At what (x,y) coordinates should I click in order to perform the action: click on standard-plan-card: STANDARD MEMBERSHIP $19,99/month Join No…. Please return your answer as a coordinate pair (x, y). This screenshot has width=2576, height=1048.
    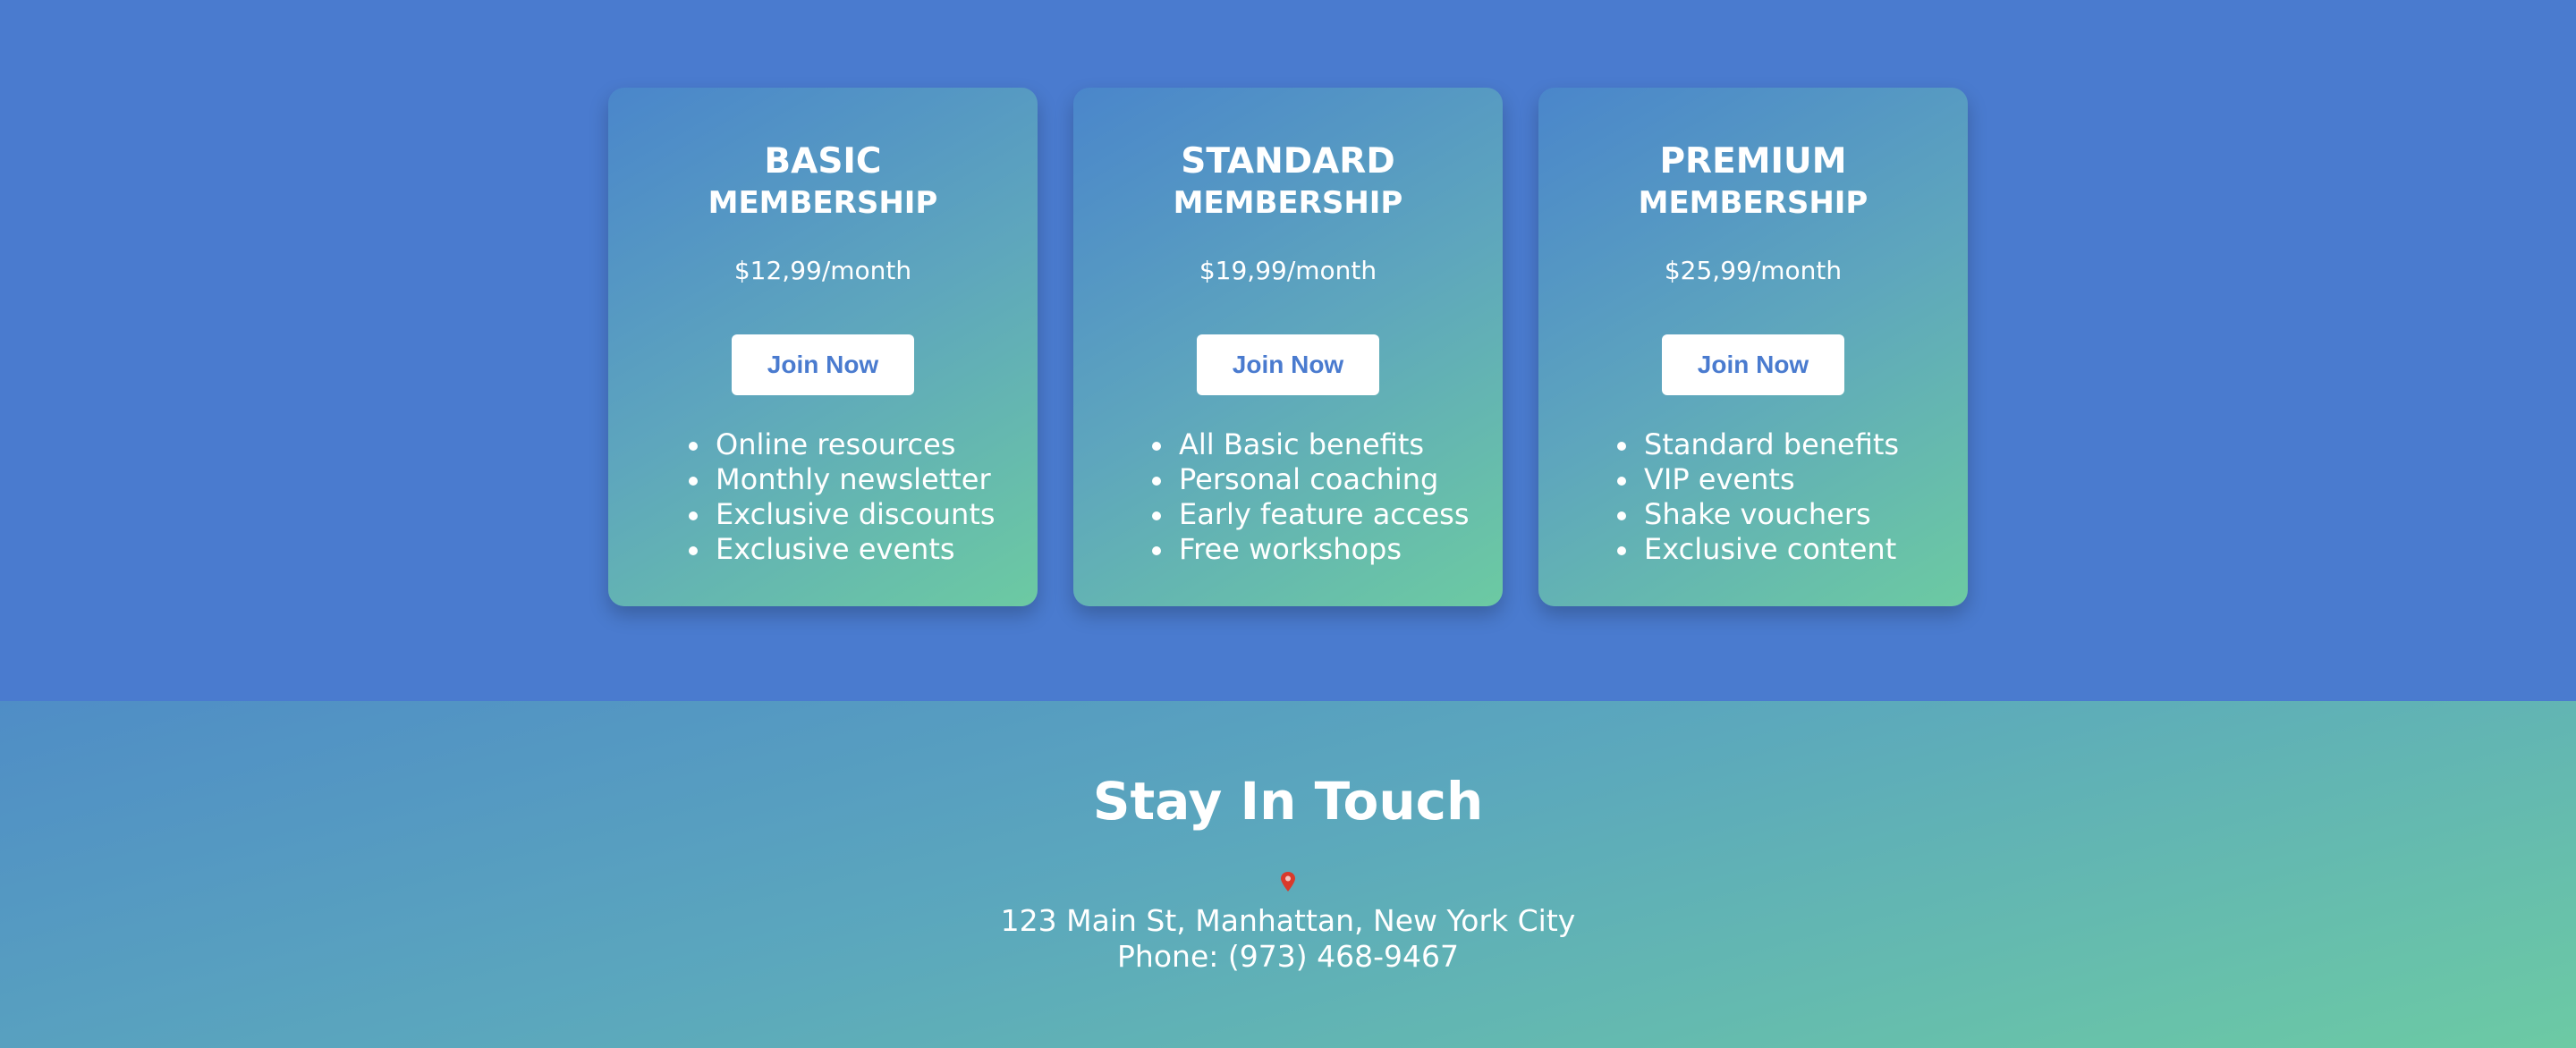
    Looking at the image, I should click on (1288, 347).